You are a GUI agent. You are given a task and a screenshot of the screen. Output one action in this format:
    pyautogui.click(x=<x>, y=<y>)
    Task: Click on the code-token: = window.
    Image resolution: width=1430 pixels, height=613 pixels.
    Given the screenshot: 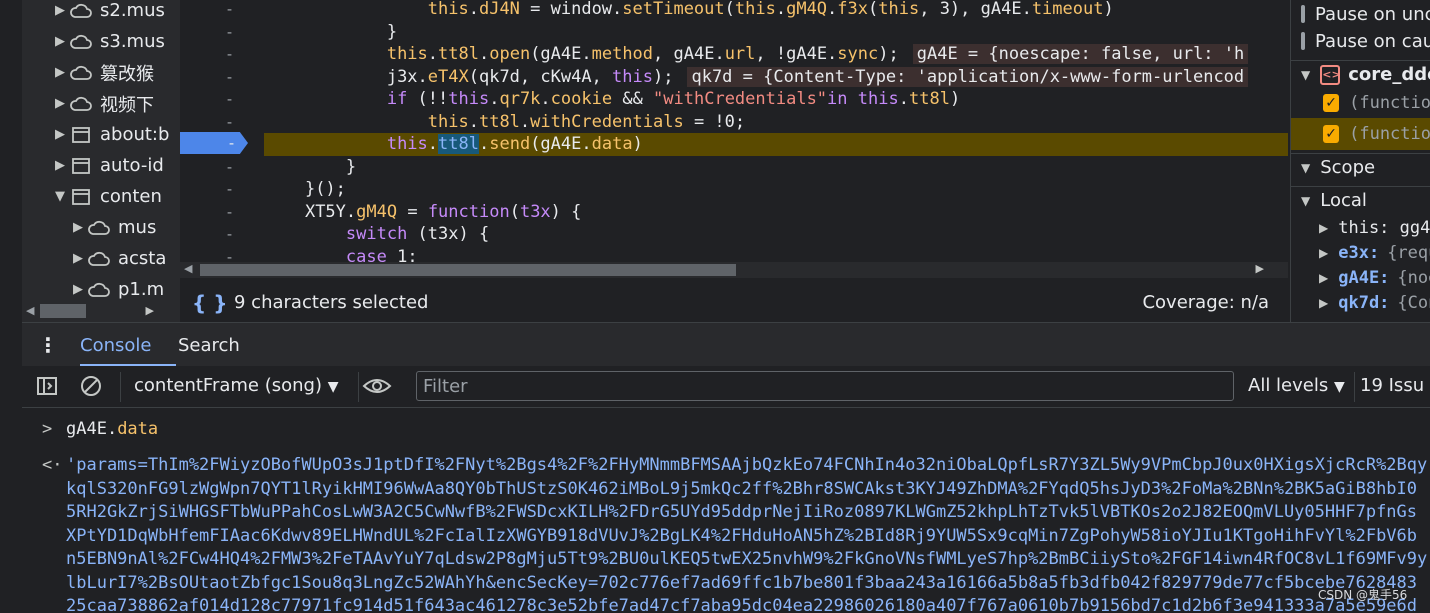 What is the action you would take?
    pyautogui.click(x=571, y=9)
    